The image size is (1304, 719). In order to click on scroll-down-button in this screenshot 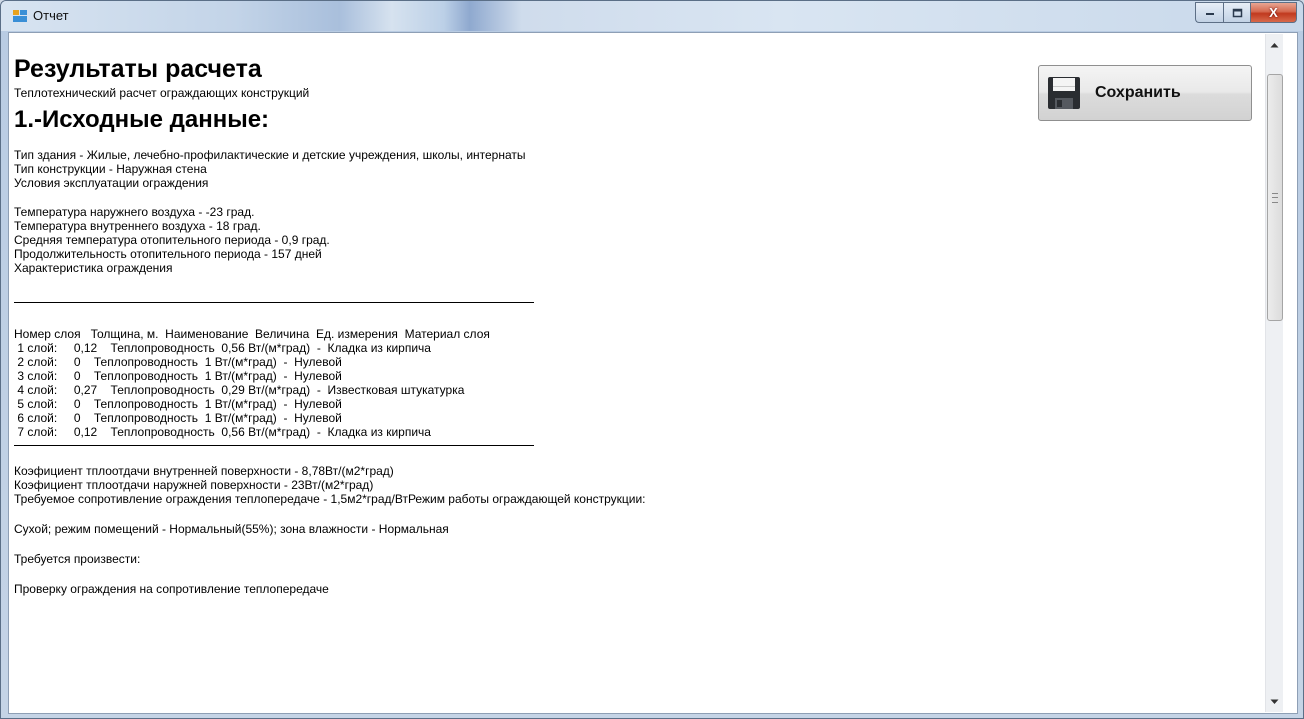, I will do `click(1274, 701)`.